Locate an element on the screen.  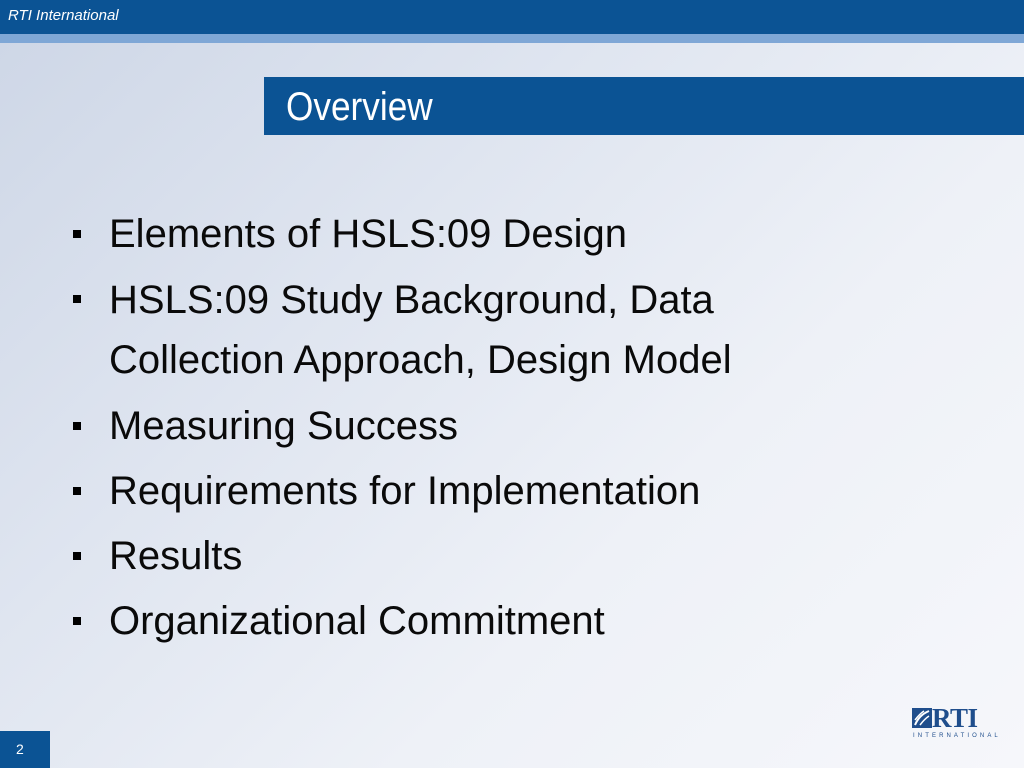
slide-title-bar: Overview is located at coordinates (644, 106).